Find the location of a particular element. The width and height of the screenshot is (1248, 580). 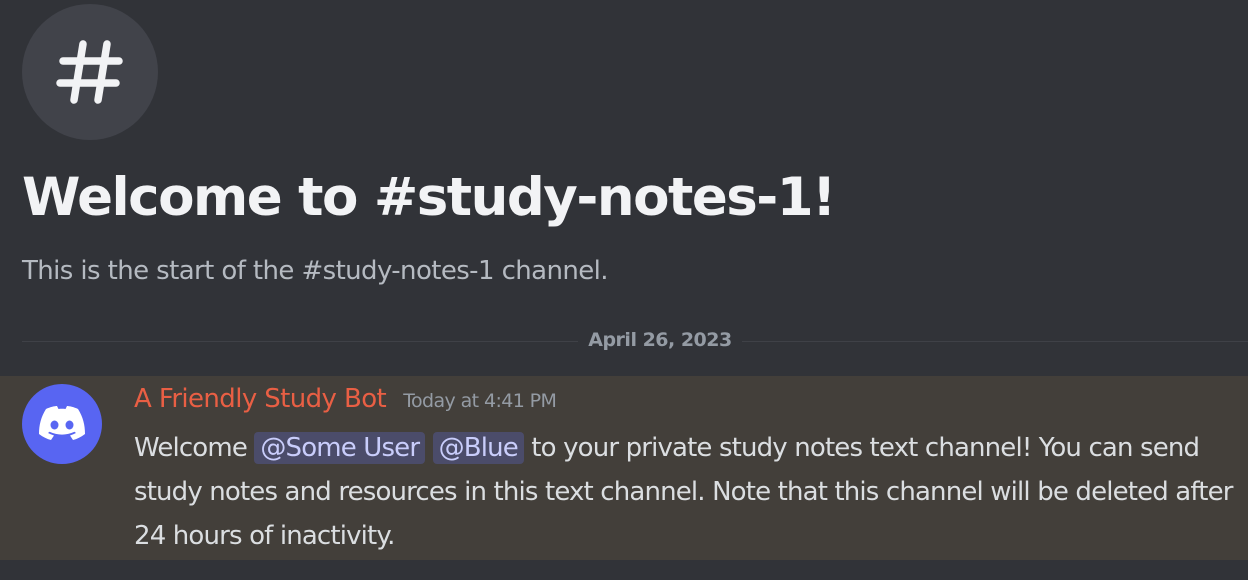

message-header: A Friendly Study Bot Today at 4:41 PM is located at coordinates (345, 399).